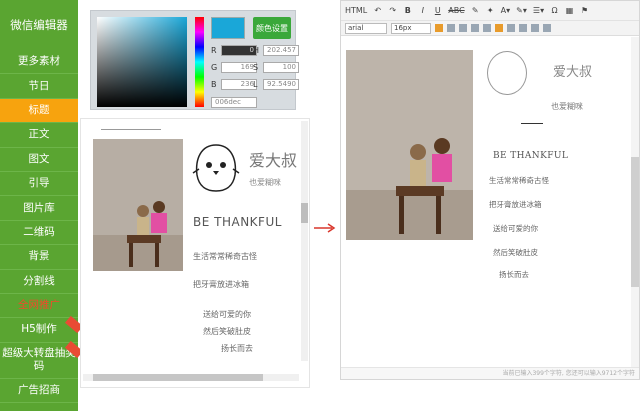  I want to click on sidebar-item-title: 标题, so click(39, 111).